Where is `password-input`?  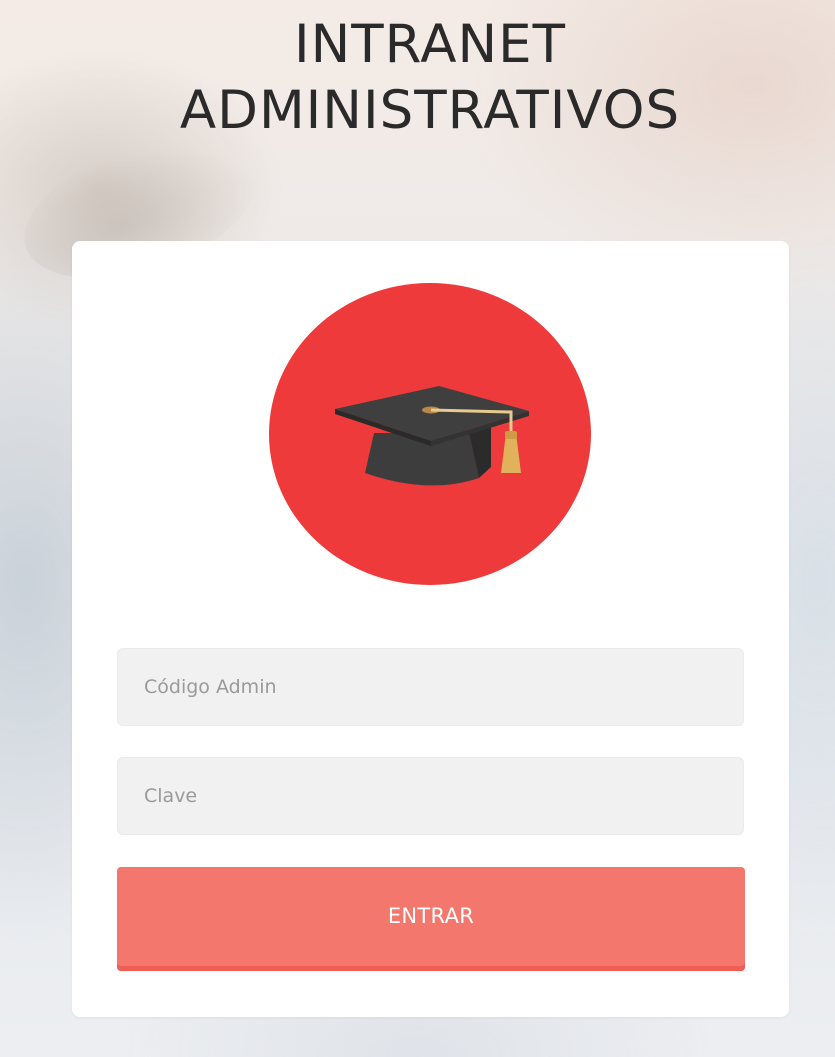 password-input is located at coordinates (430, 796).